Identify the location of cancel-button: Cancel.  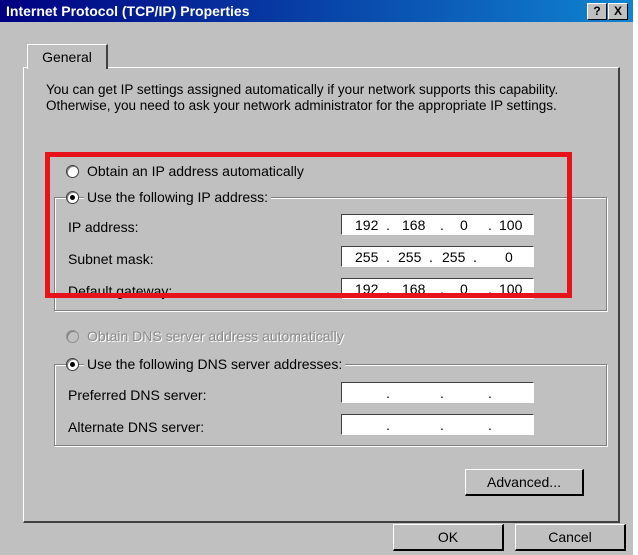
(570, 537).